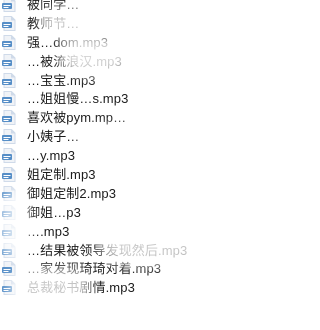 This screenshot has width=320, height=330. What do you see at coordinates (48, 231) in the screenshot?
I see `file-name: ….mp3` at bounding box center [48, 231].